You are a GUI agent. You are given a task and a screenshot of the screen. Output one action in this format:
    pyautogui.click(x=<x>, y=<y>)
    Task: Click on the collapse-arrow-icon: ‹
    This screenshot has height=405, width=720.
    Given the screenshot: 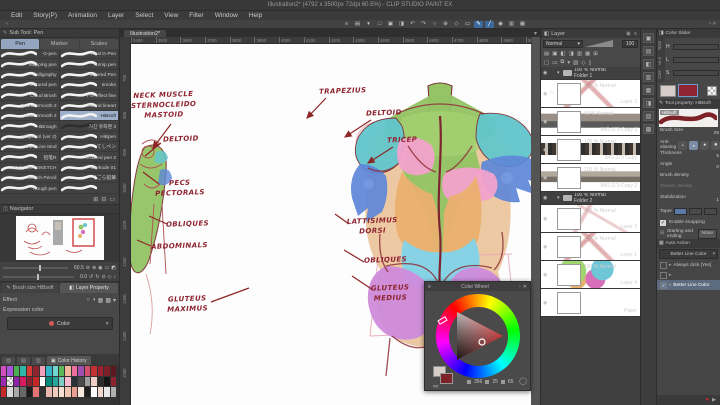 What is the action you would take?
    pyautogui.click(x=7, y=24)
    